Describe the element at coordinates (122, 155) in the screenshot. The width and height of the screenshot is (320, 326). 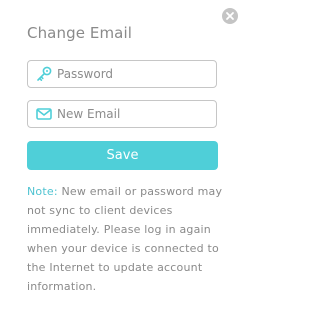
I see `save-button: Save` at that location.